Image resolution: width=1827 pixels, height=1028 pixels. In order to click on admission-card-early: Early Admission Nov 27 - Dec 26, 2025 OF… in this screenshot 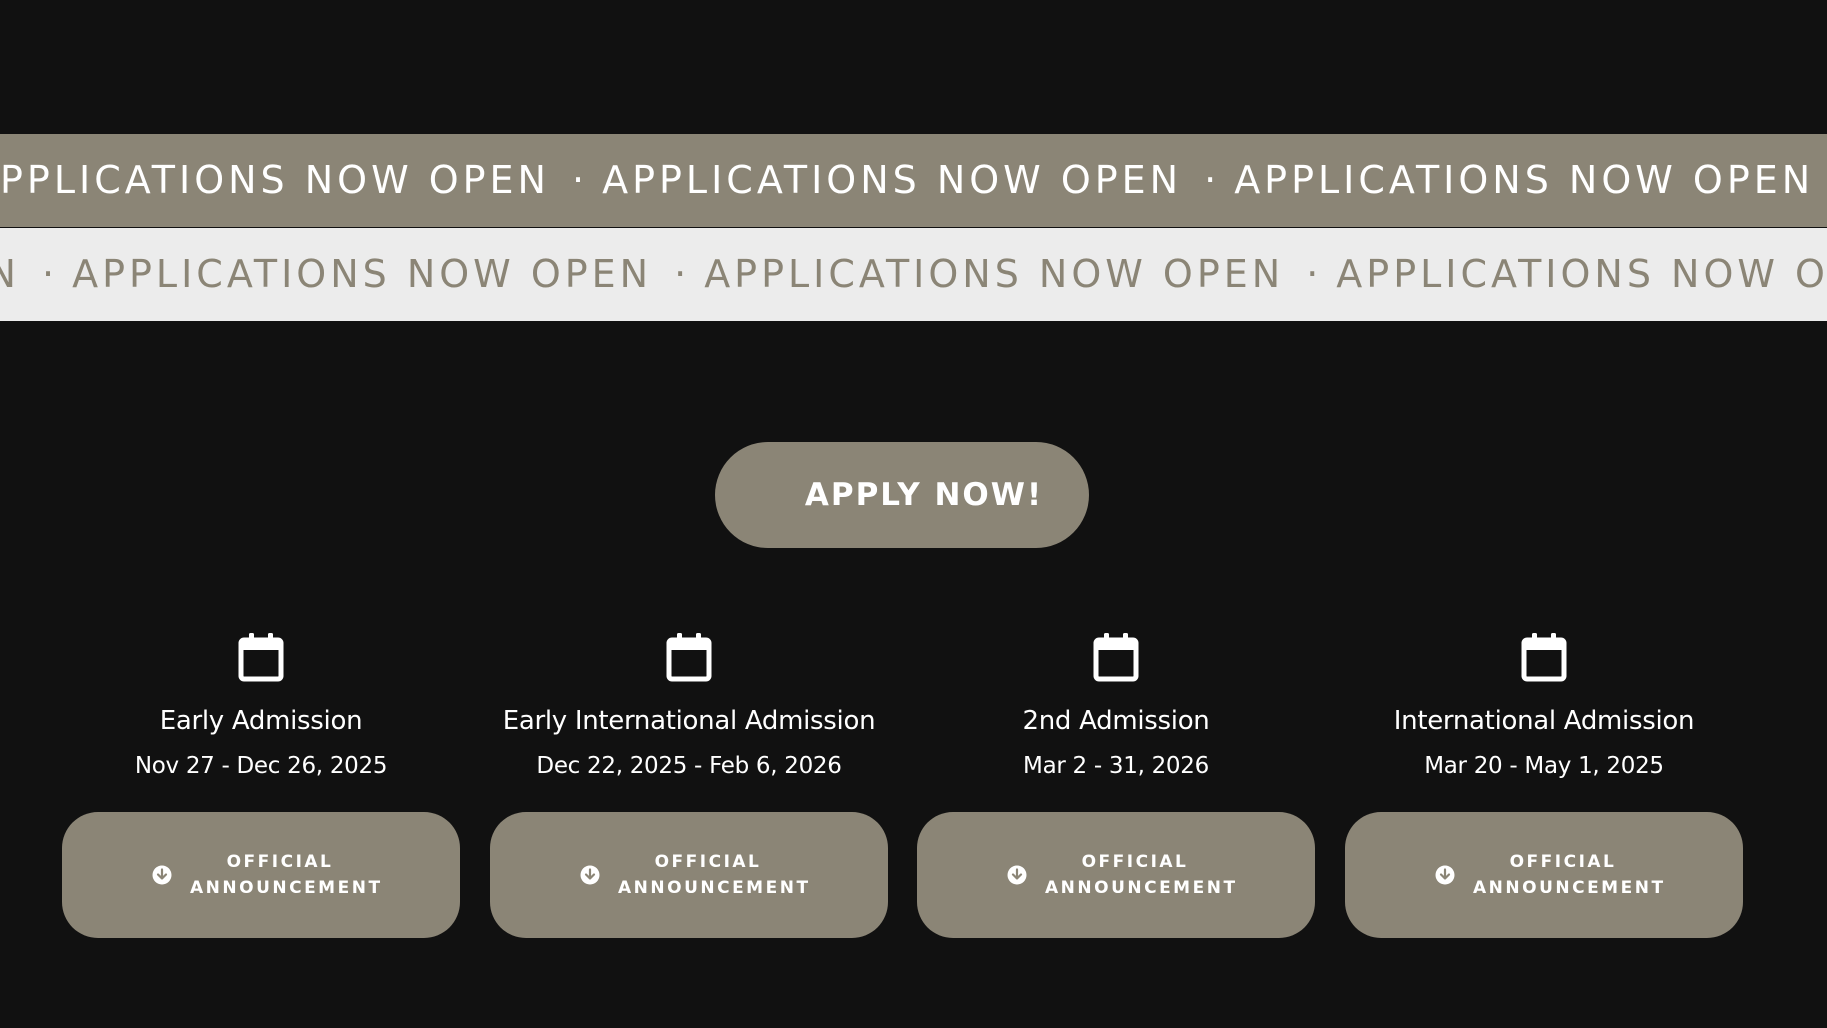, I will do `click(261, 785)`.